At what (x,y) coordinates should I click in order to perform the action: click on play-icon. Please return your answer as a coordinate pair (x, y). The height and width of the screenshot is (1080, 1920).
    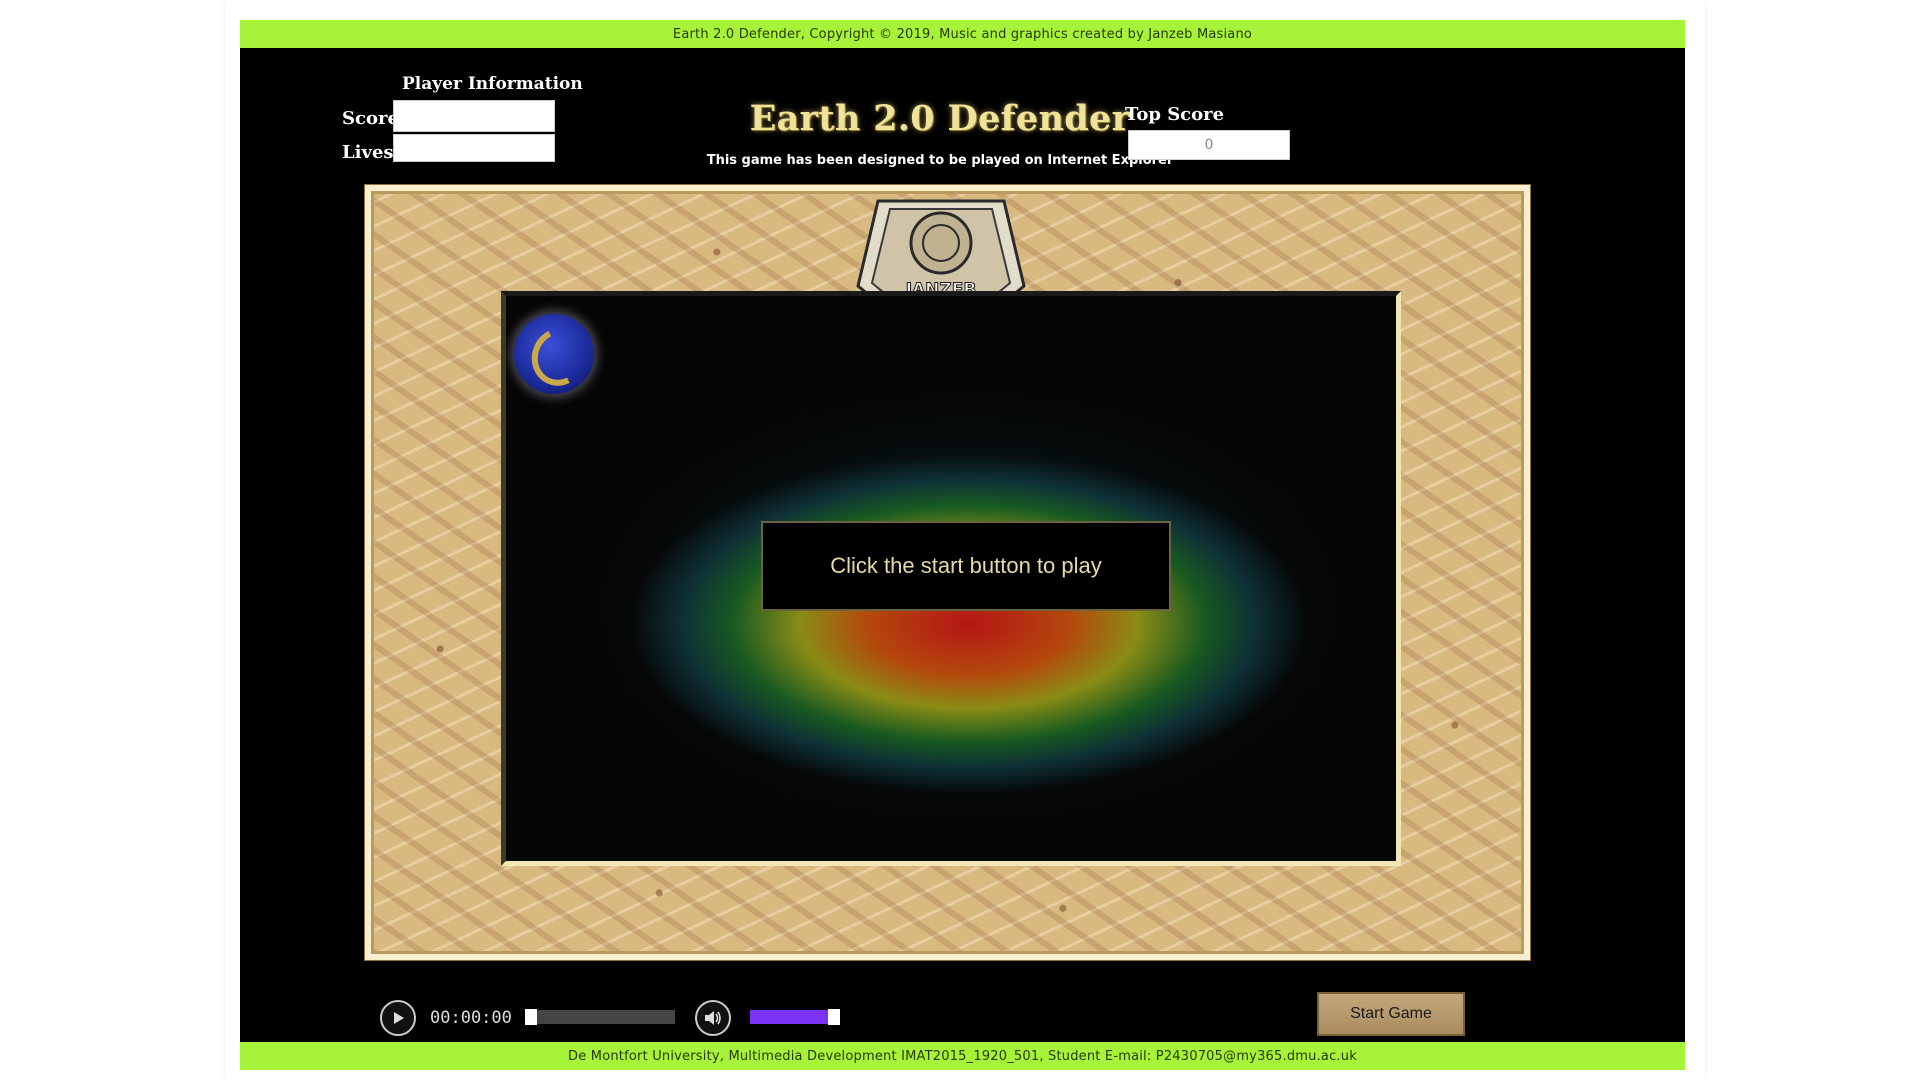
    Looking at the image, I should click on (399, 1018).